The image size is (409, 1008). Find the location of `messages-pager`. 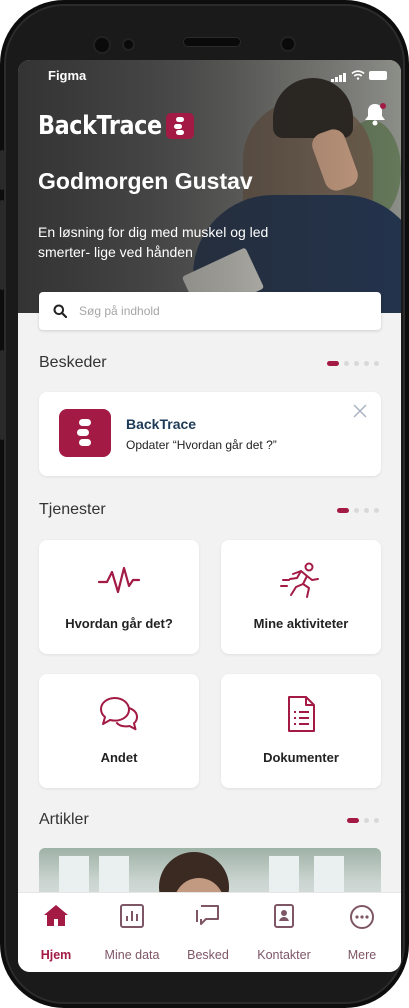

messages-pager is located at coordinates (353, 363).